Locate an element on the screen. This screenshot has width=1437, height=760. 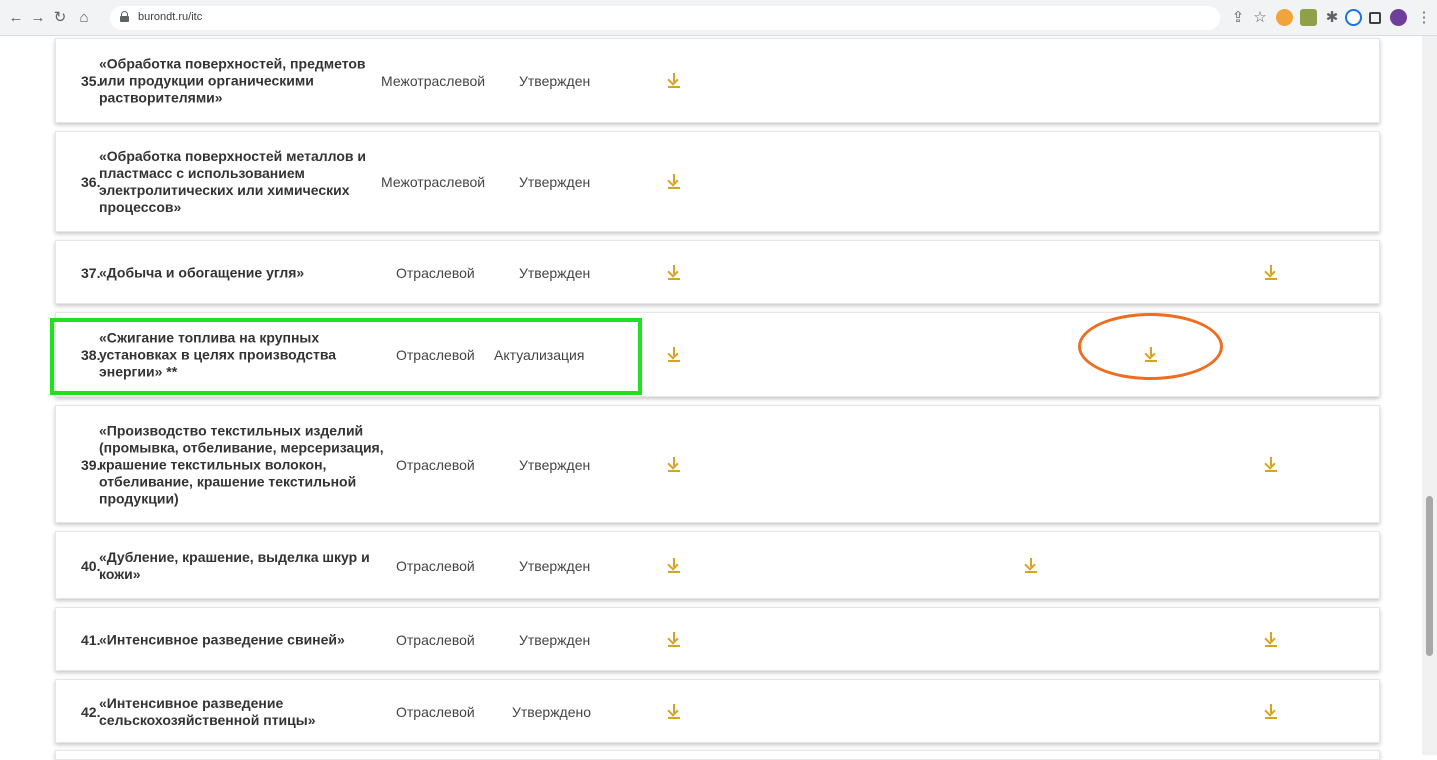
row-status: Утверждено is located at coordinates (551, 712).